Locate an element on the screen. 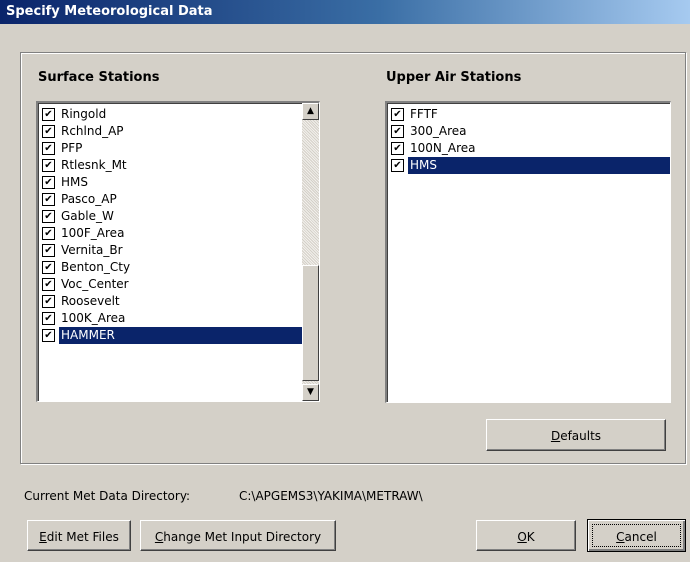 This screenshot has height=562, width=690. list-item-label: Roosevelt is located at coordinates (90, 301).